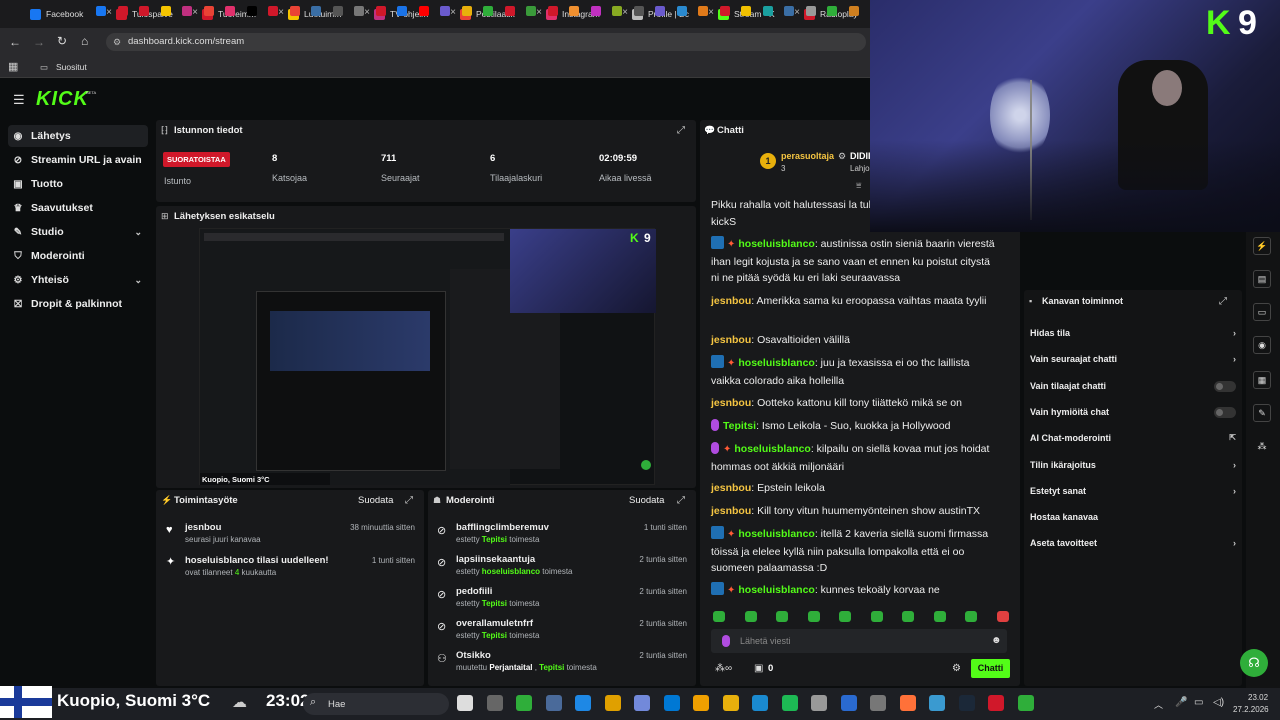  I want to click on bookmark-folder-suositut: Suositut, so click(71, 67).